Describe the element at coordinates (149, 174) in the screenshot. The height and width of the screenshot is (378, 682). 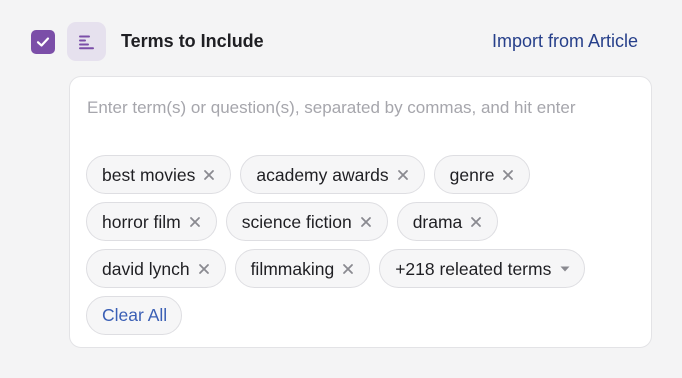
I see `term-chip-label: best movies` at that location.